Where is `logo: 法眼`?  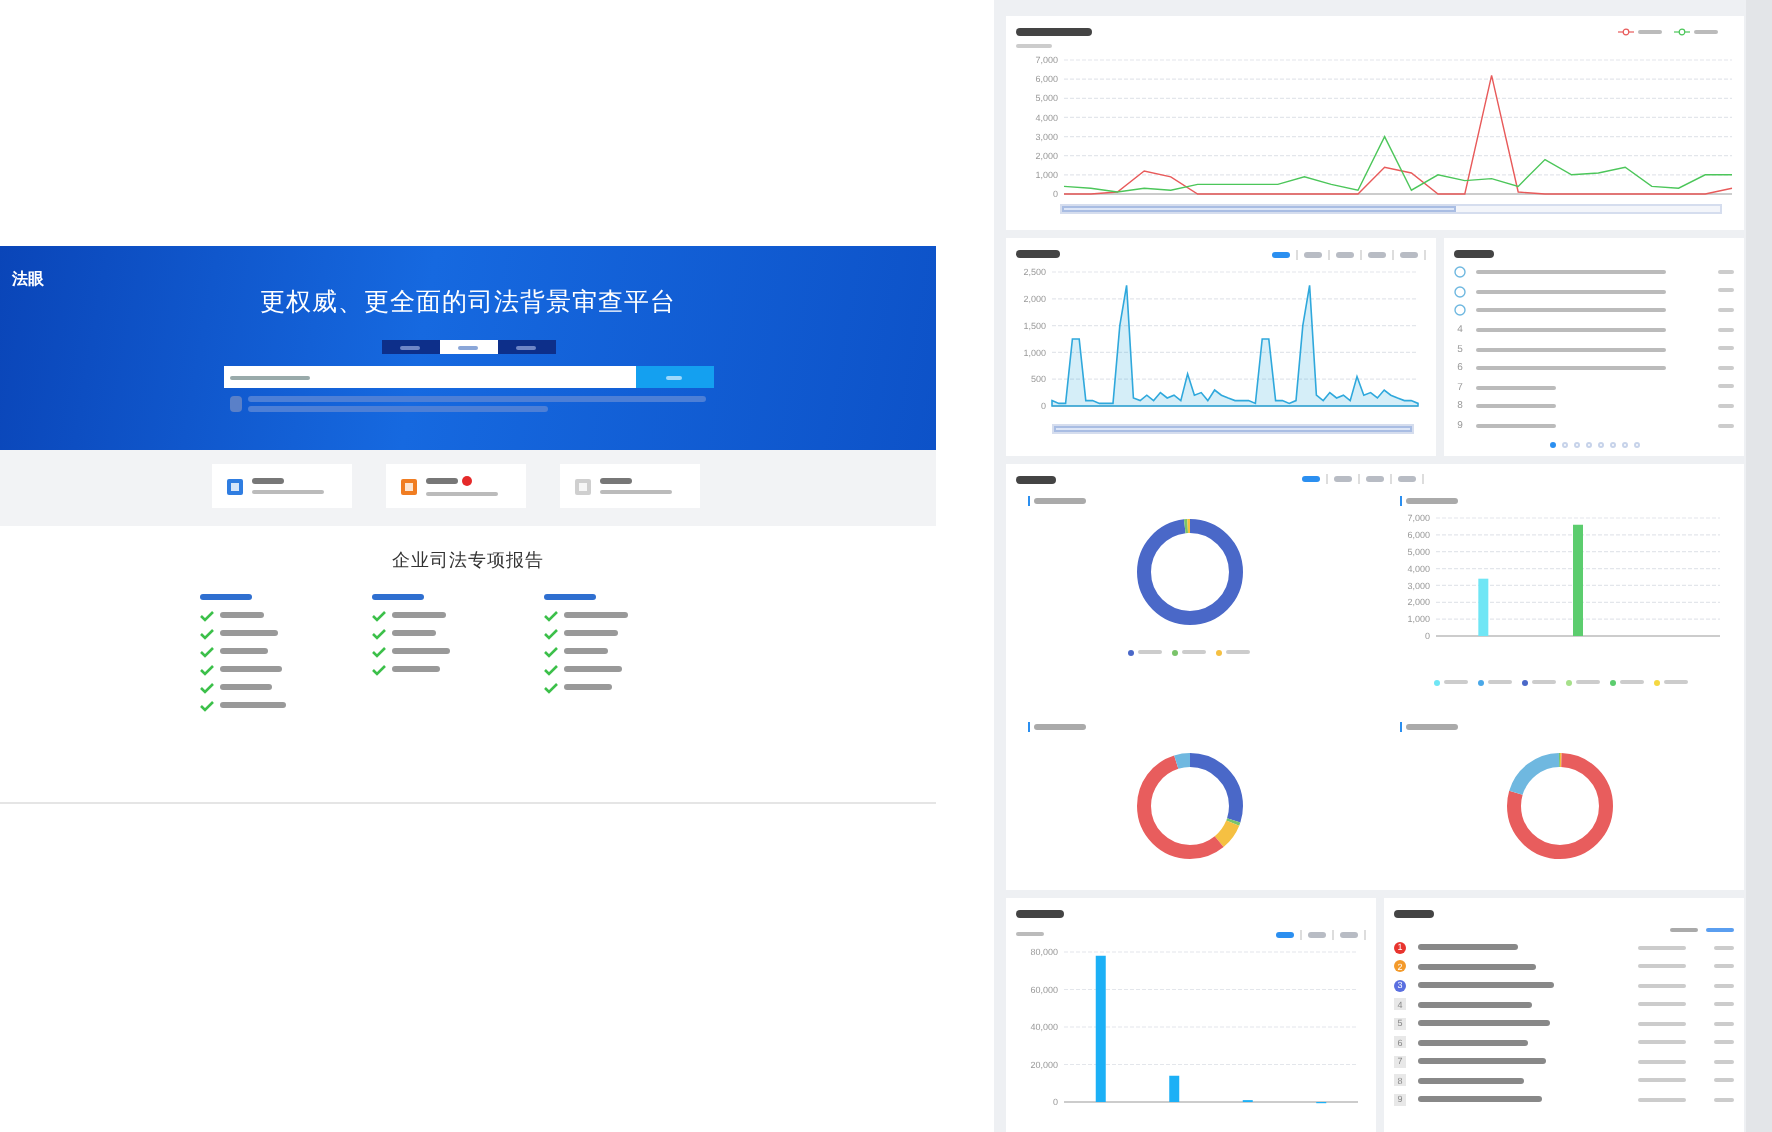 logo: 法眼 is located at coordinates (468, 278).